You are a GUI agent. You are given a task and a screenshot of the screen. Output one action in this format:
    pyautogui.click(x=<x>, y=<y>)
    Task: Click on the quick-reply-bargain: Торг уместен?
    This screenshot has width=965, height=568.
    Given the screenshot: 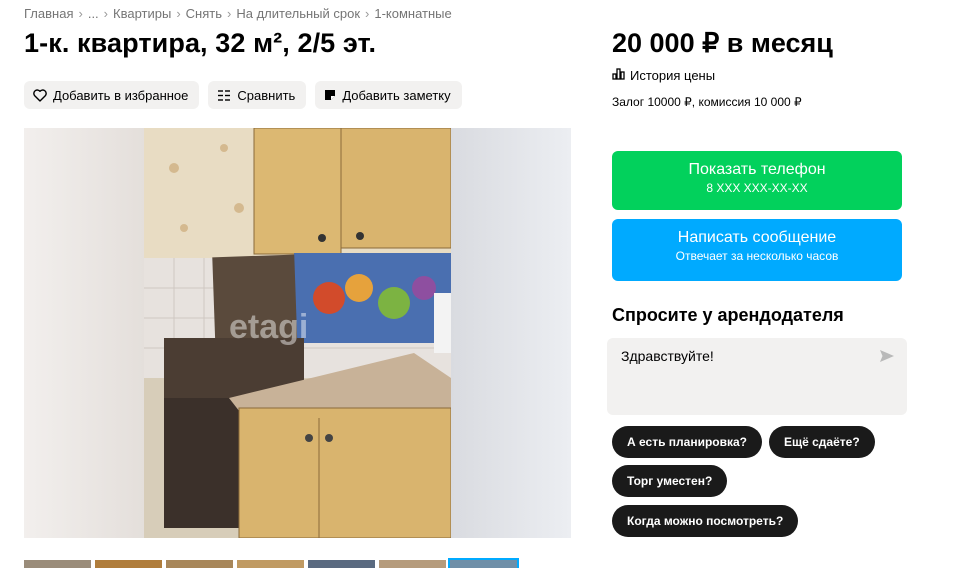 What is the action you would take?
    pyautogui.click(x=670, y=481)
    